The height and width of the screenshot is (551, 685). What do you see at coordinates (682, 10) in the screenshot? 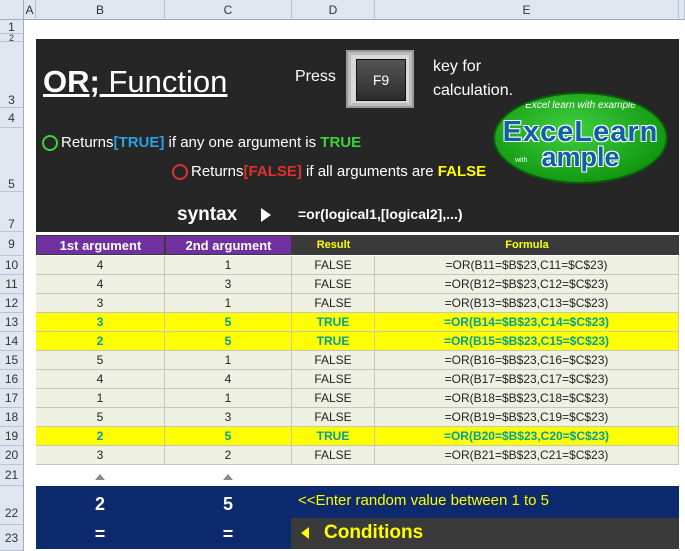
I see `column-header-f` at bounding box center [682, 10].